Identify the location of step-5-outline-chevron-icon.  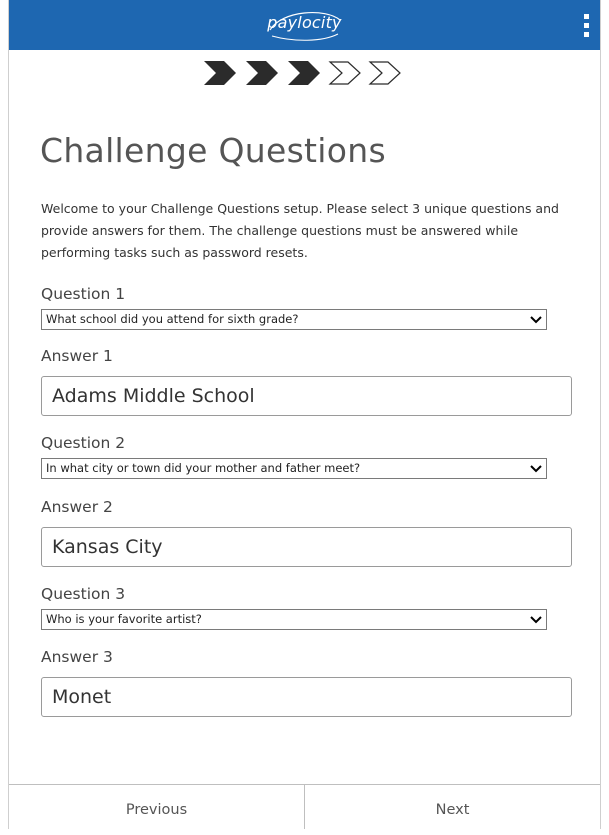
(384, 73).